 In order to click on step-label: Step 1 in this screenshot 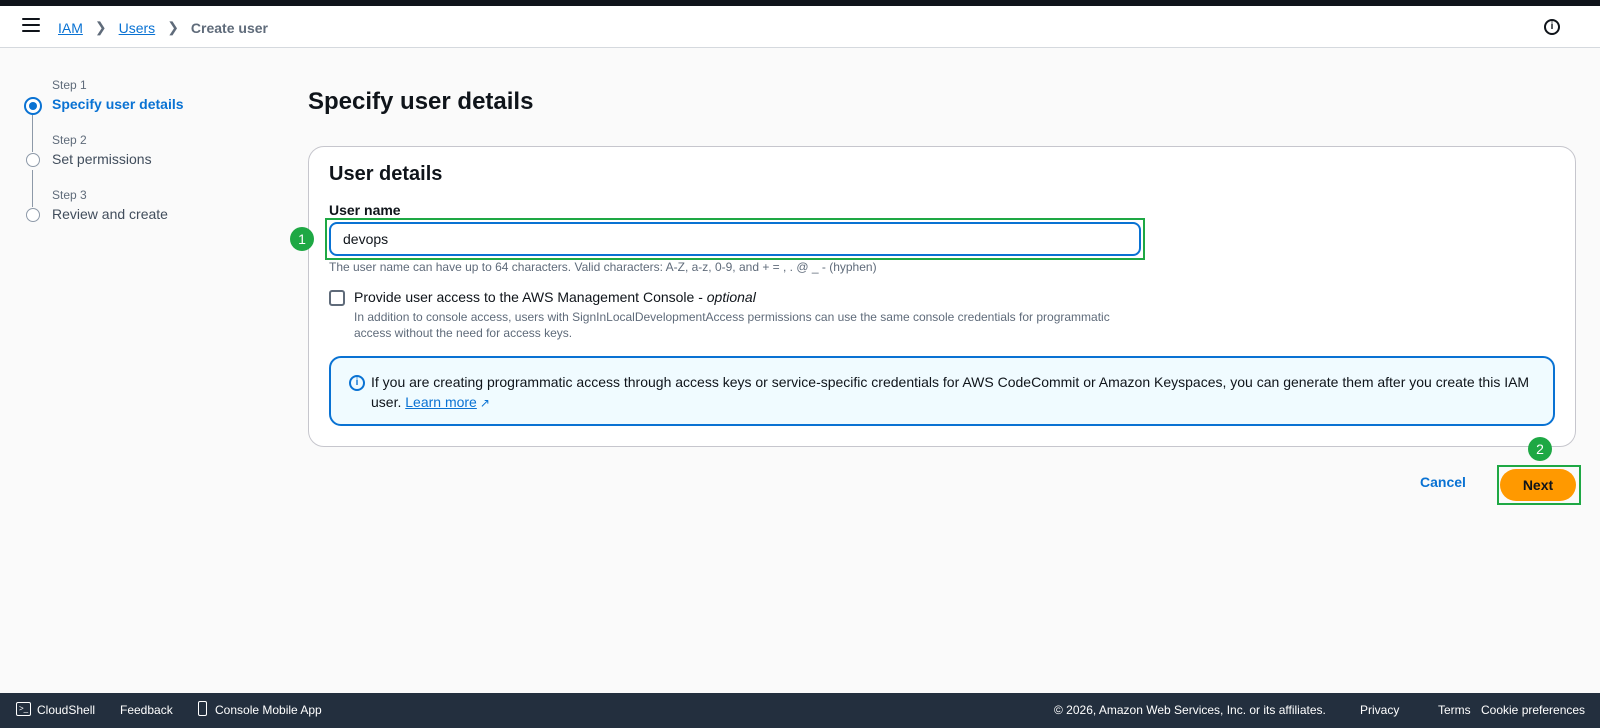, I will do `click(69, 85)`.